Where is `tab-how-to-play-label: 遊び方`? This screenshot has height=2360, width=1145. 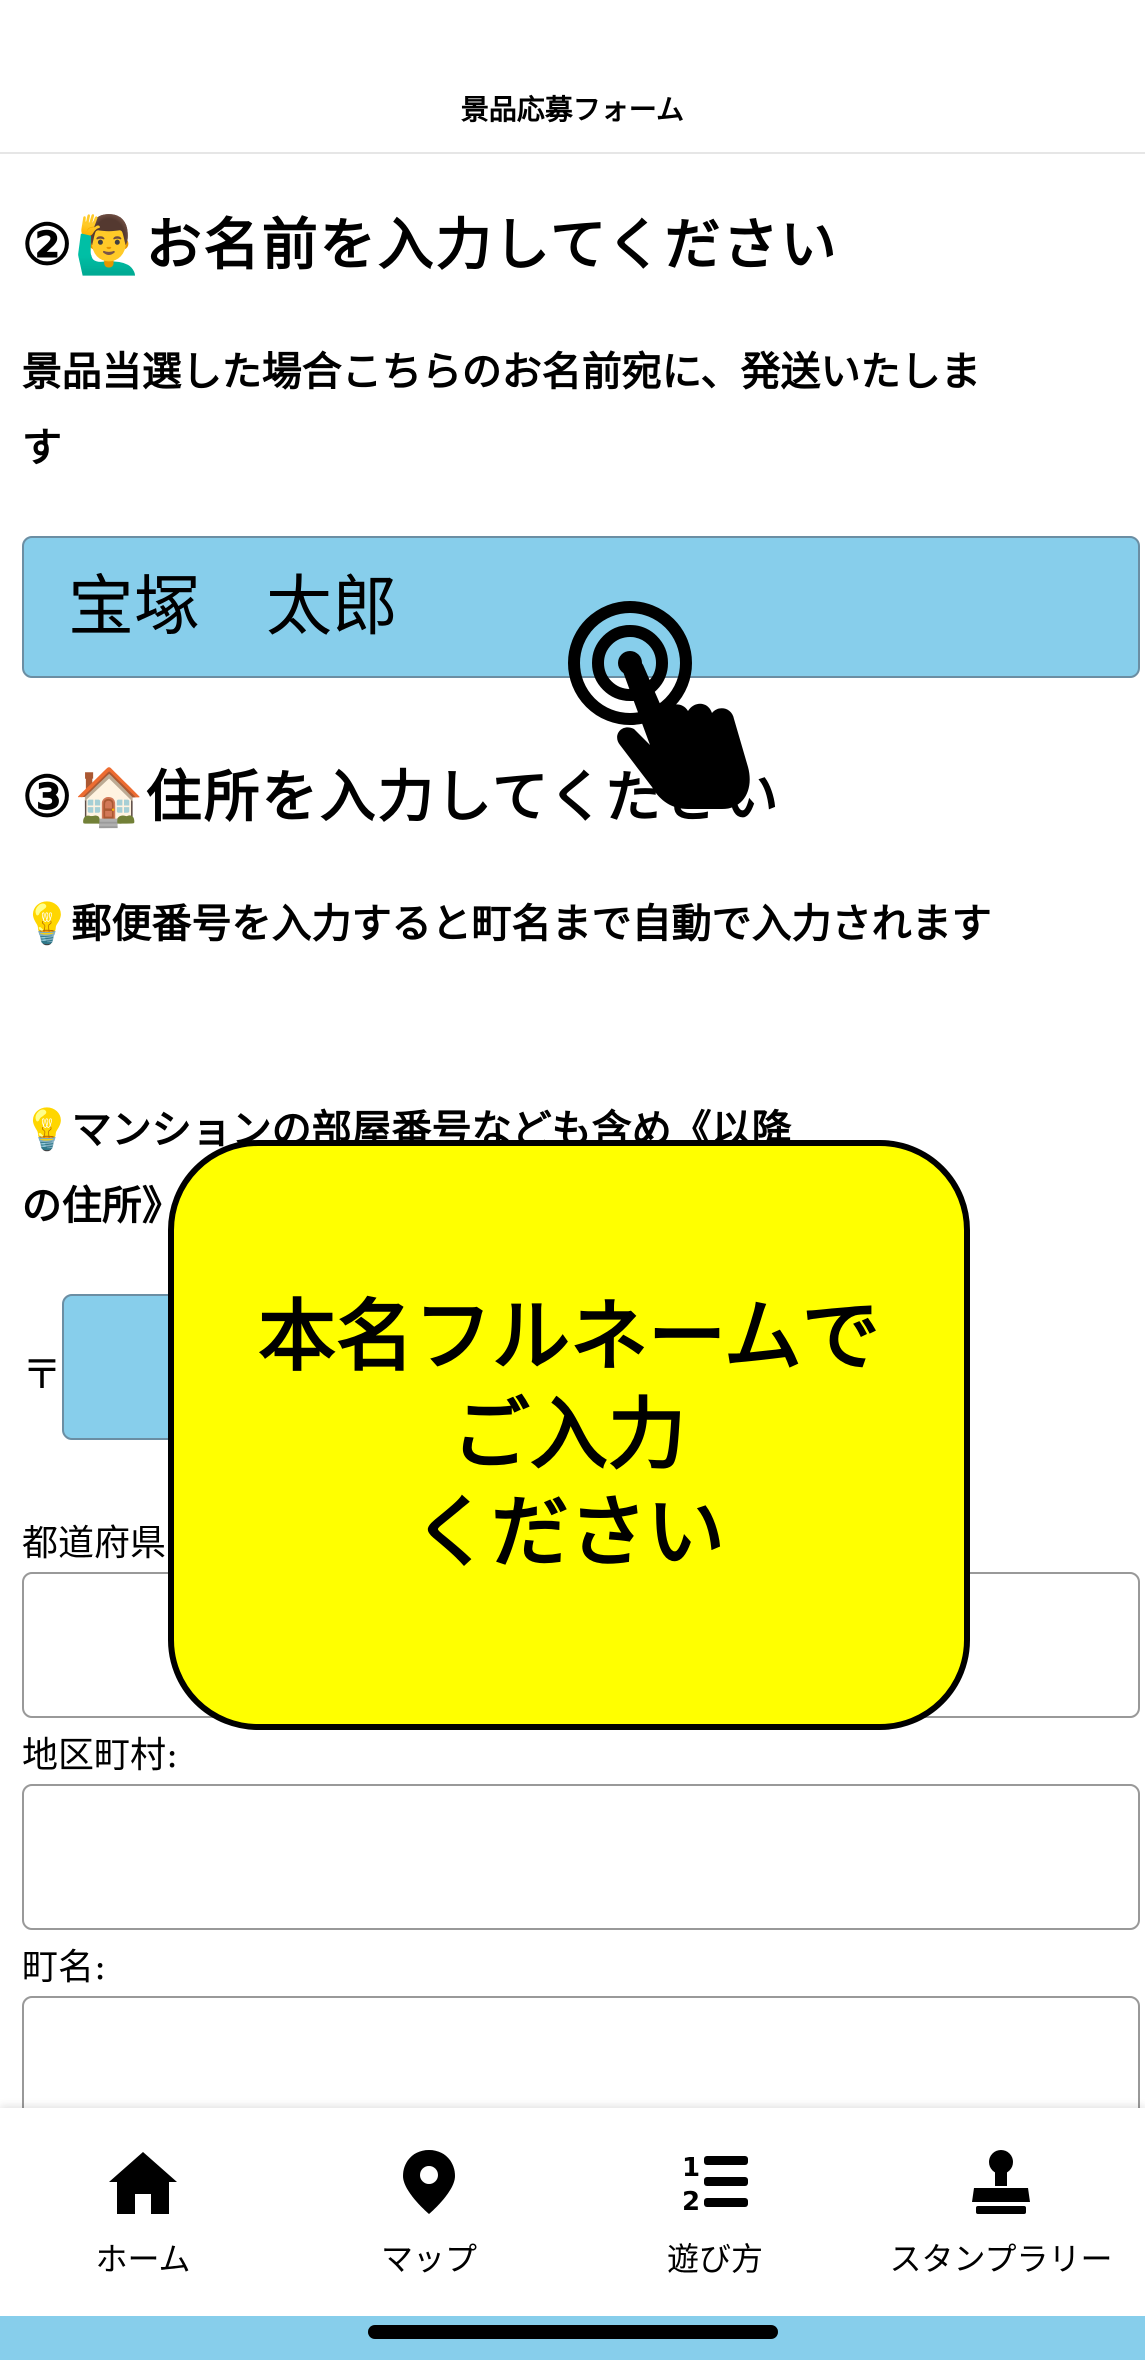 tab-how-to-play-label: 遊び方 is located at coordinates (714, 2259).